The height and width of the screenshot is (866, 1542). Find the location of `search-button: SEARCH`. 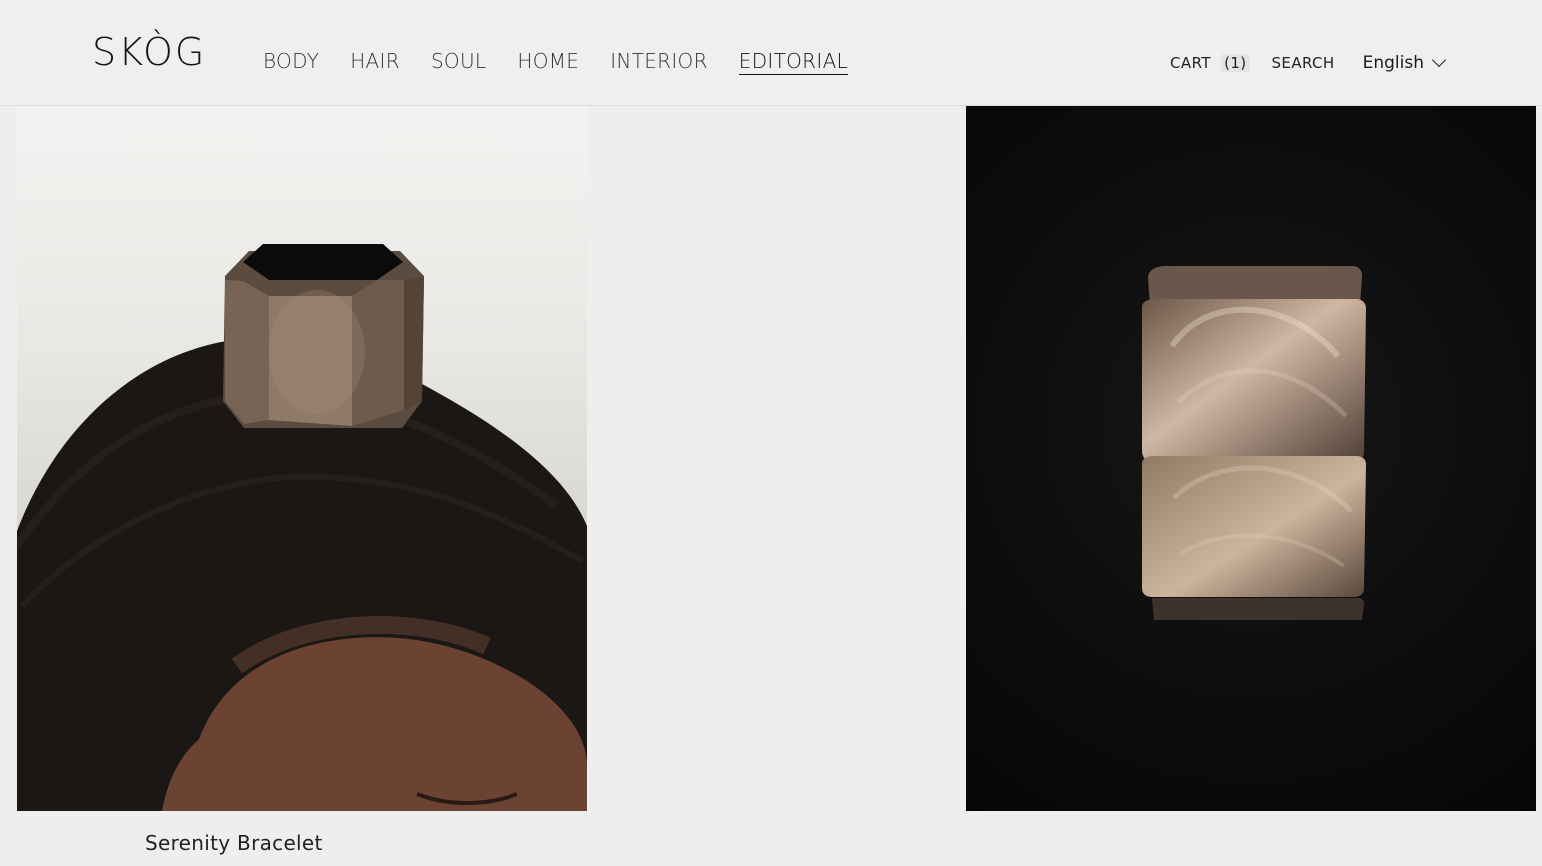

search-button: SEARCH is located at coordinates (1303, 63).